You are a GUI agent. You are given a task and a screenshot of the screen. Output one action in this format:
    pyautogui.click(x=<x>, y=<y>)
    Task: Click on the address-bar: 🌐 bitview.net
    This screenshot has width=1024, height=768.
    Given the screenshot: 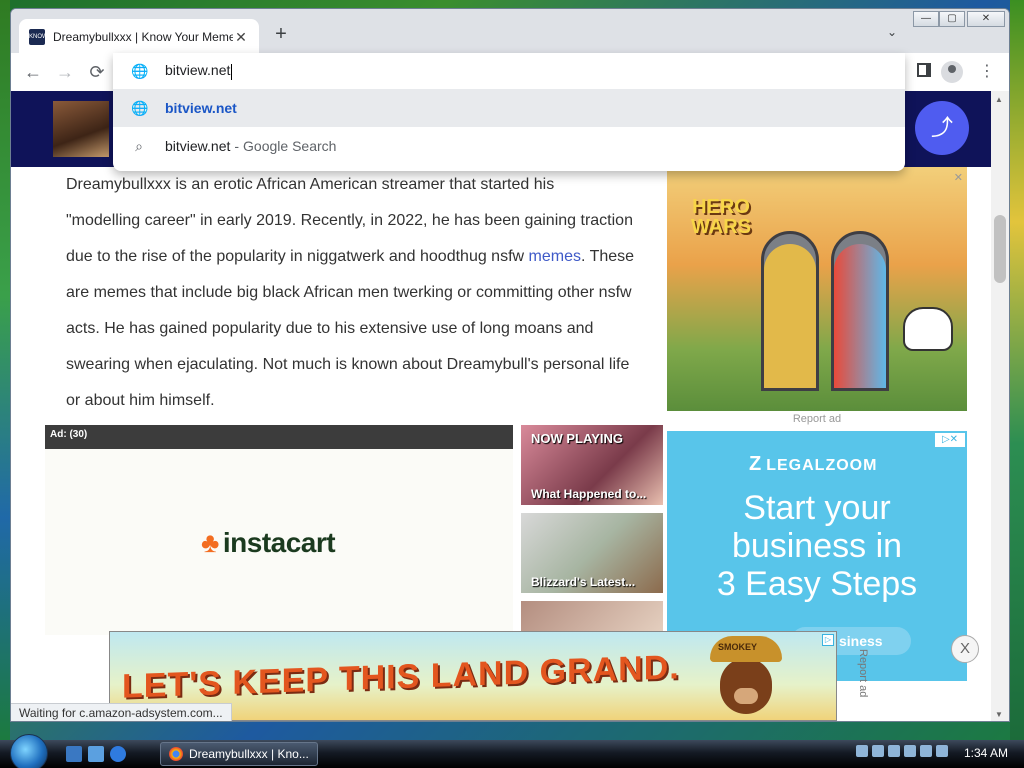 What is the action you would take?
    pyautogui.click(x=509, y=71)
    